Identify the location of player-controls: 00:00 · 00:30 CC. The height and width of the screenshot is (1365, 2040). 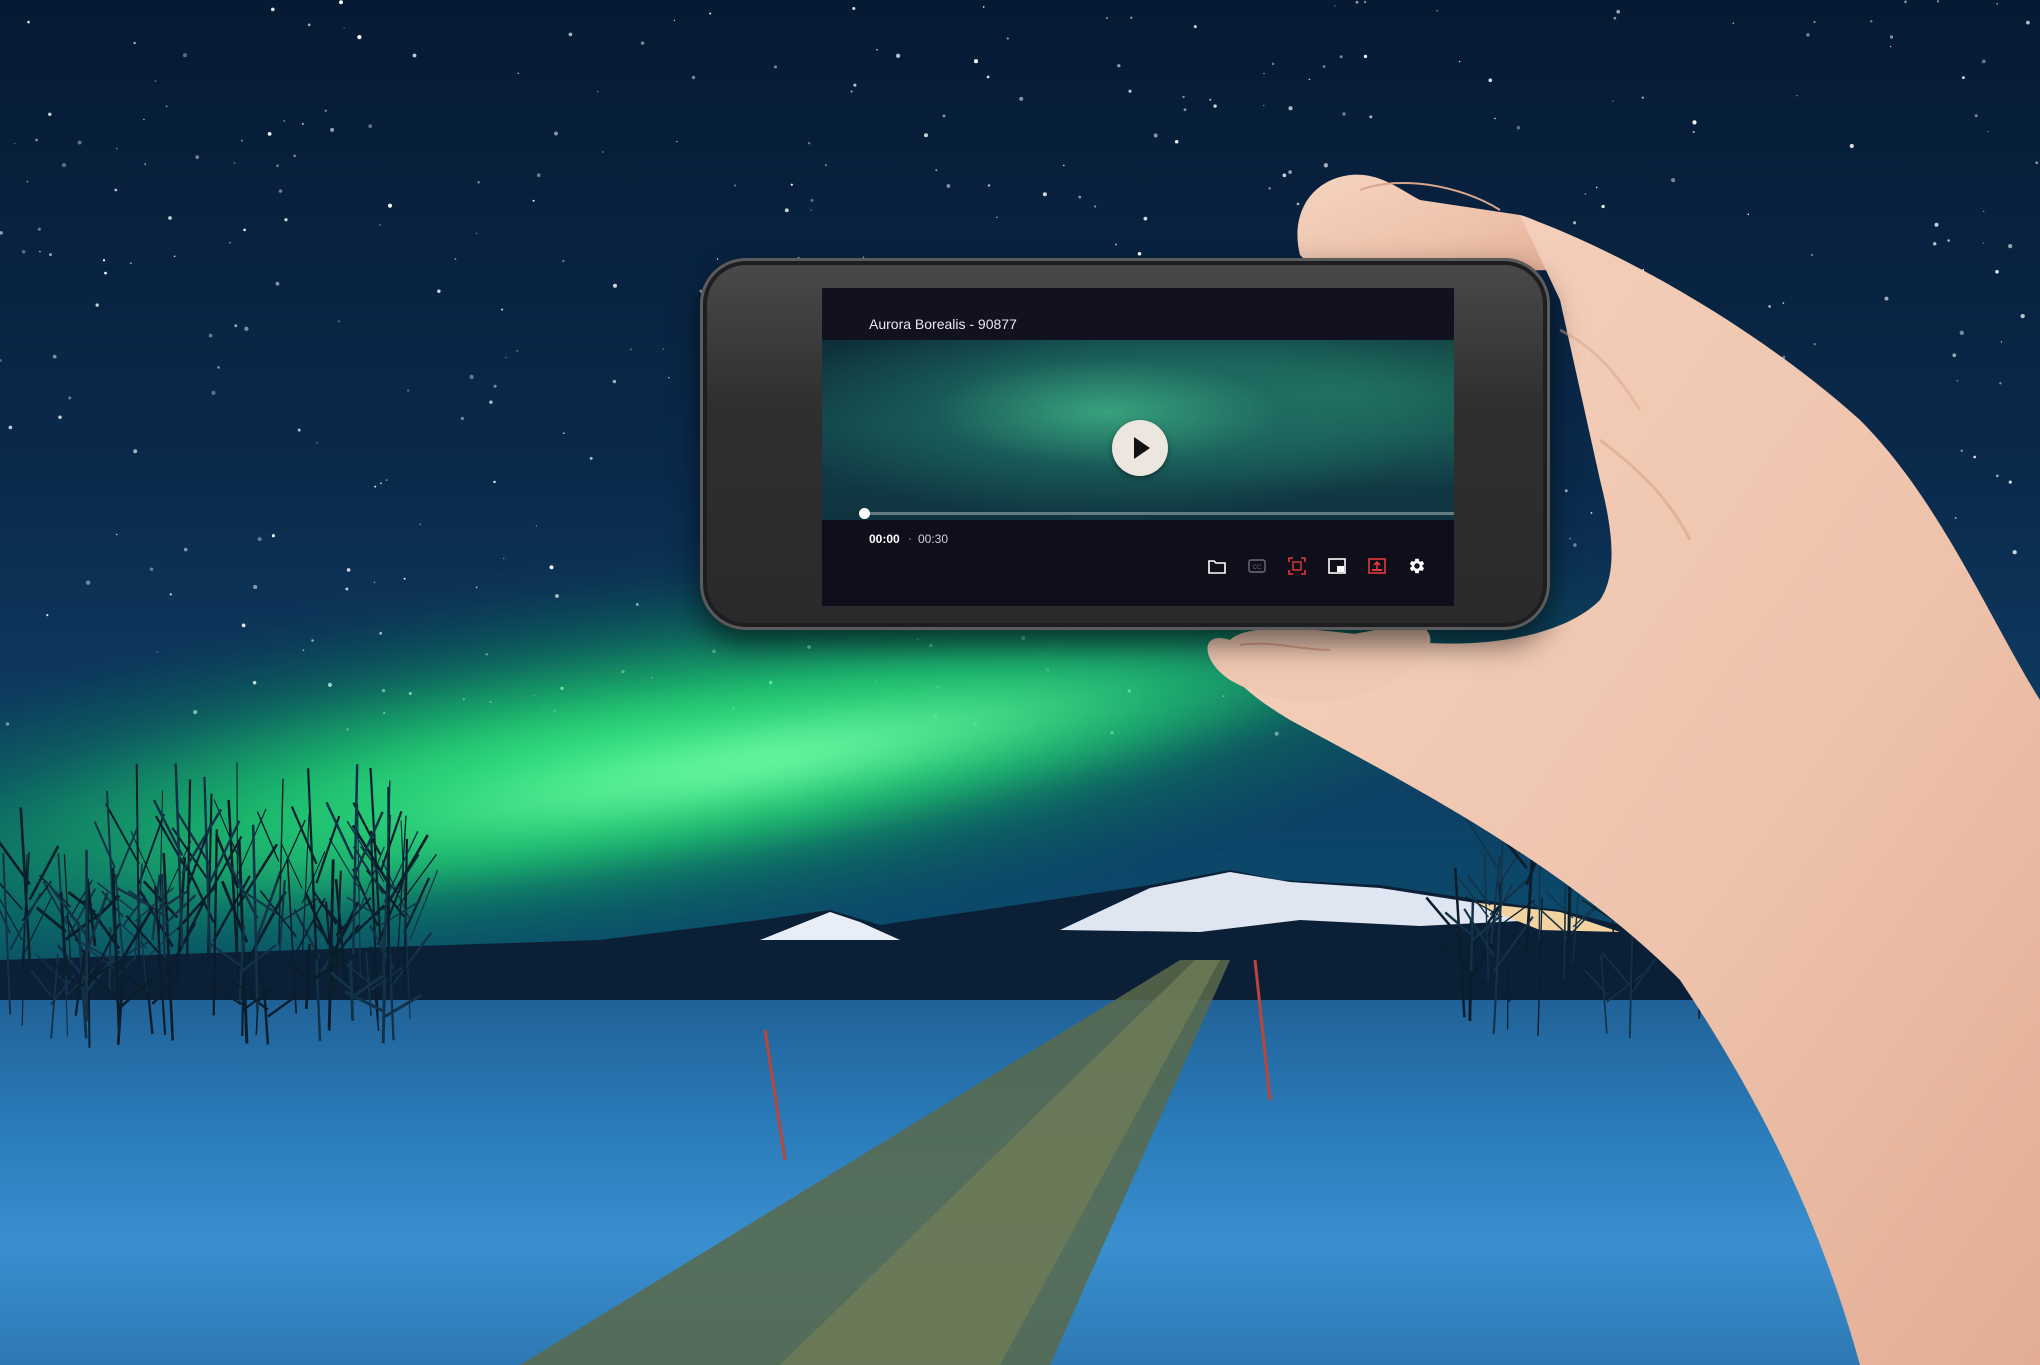
(1138, 563).